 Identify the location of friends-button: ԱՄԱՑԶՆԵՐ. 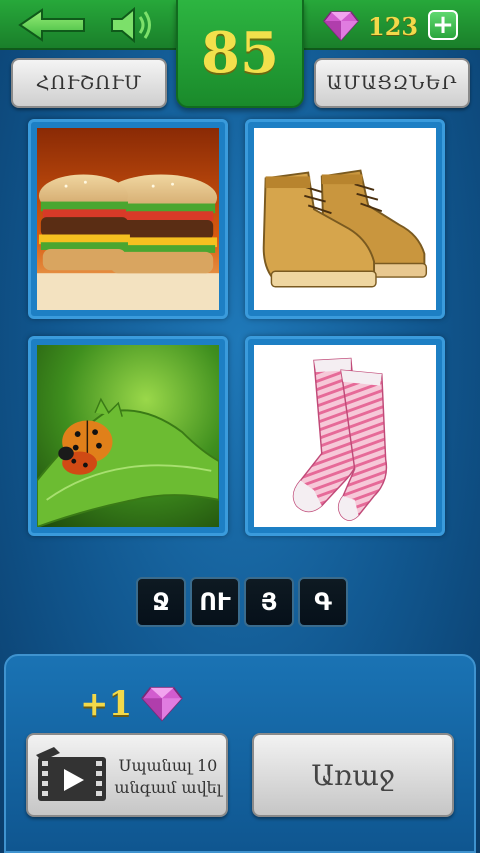
(392, 83).